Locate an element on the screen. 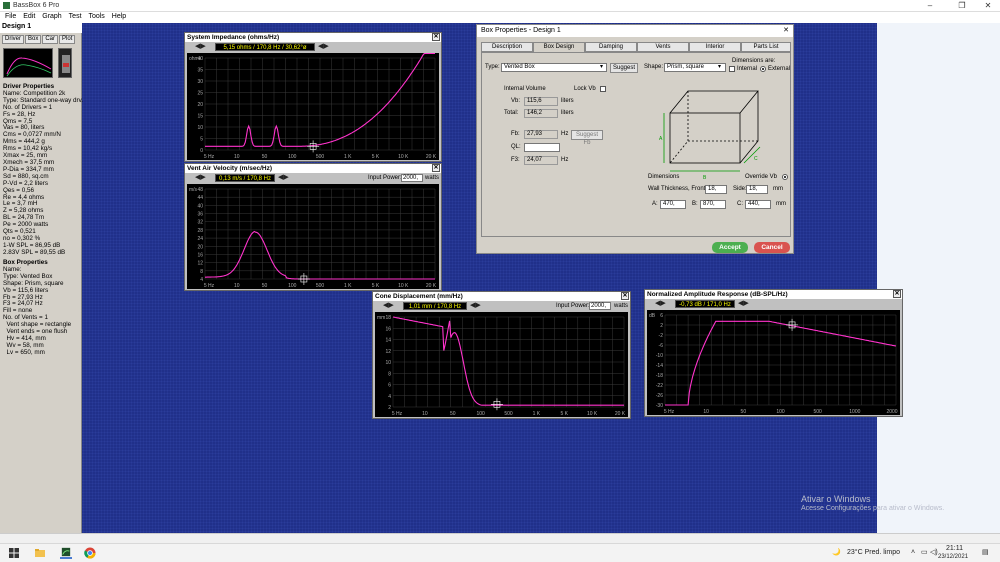  maximize-button: ❐ is located at coordinates (962, 5).